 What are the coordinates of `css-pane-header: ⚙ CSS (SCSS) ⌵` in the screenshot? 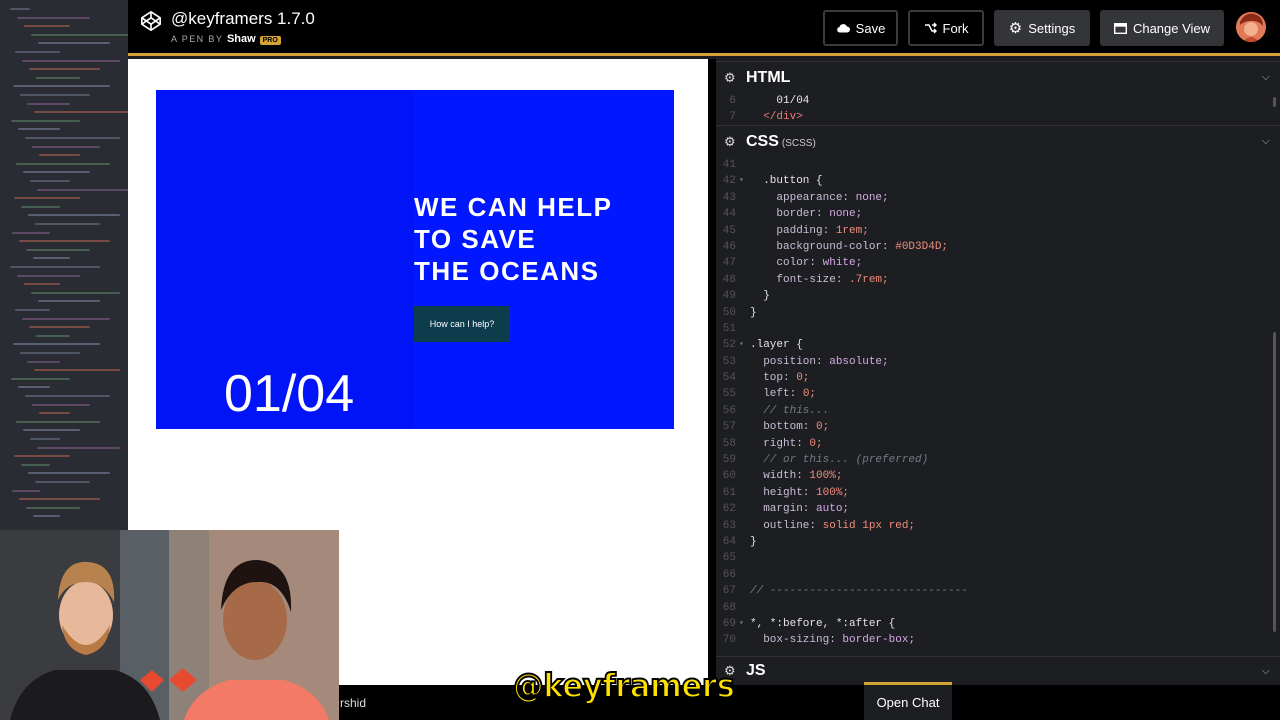 It's located at (998, 141).